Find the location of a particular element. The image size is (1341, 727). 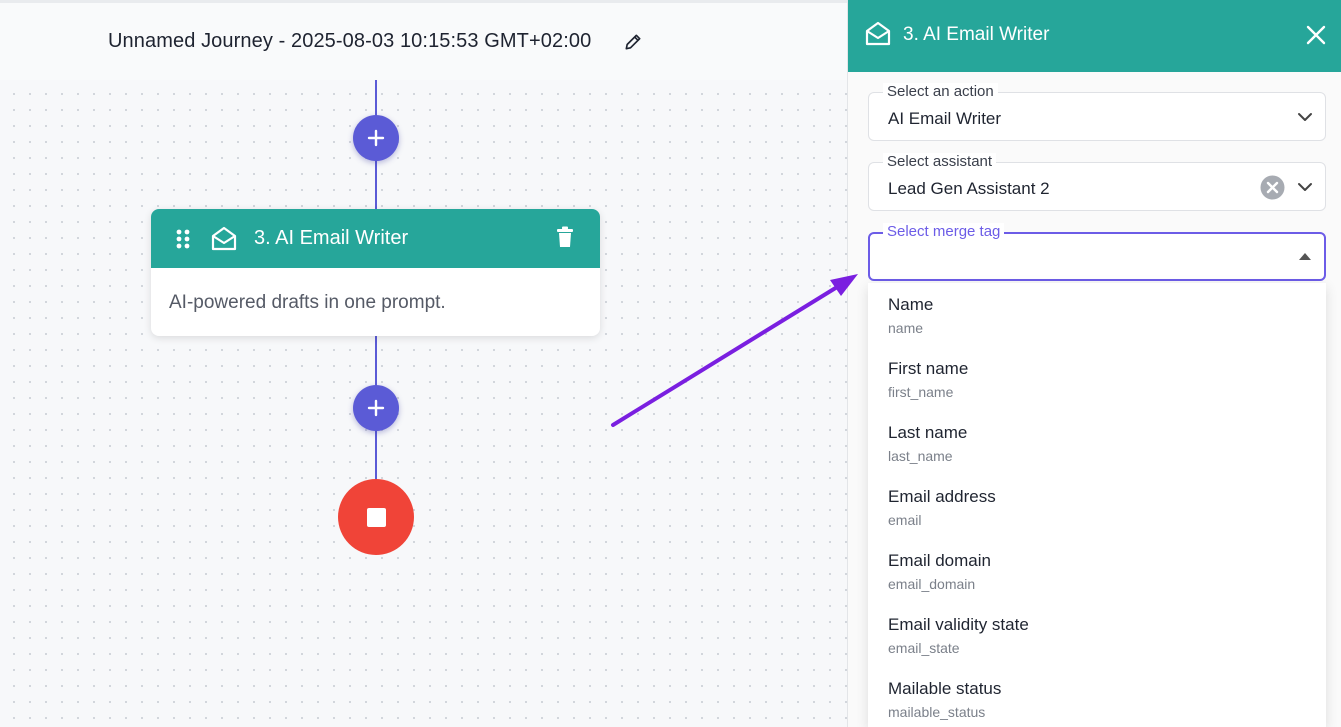

caret-up-icon is located at coordinates (1305, 256).